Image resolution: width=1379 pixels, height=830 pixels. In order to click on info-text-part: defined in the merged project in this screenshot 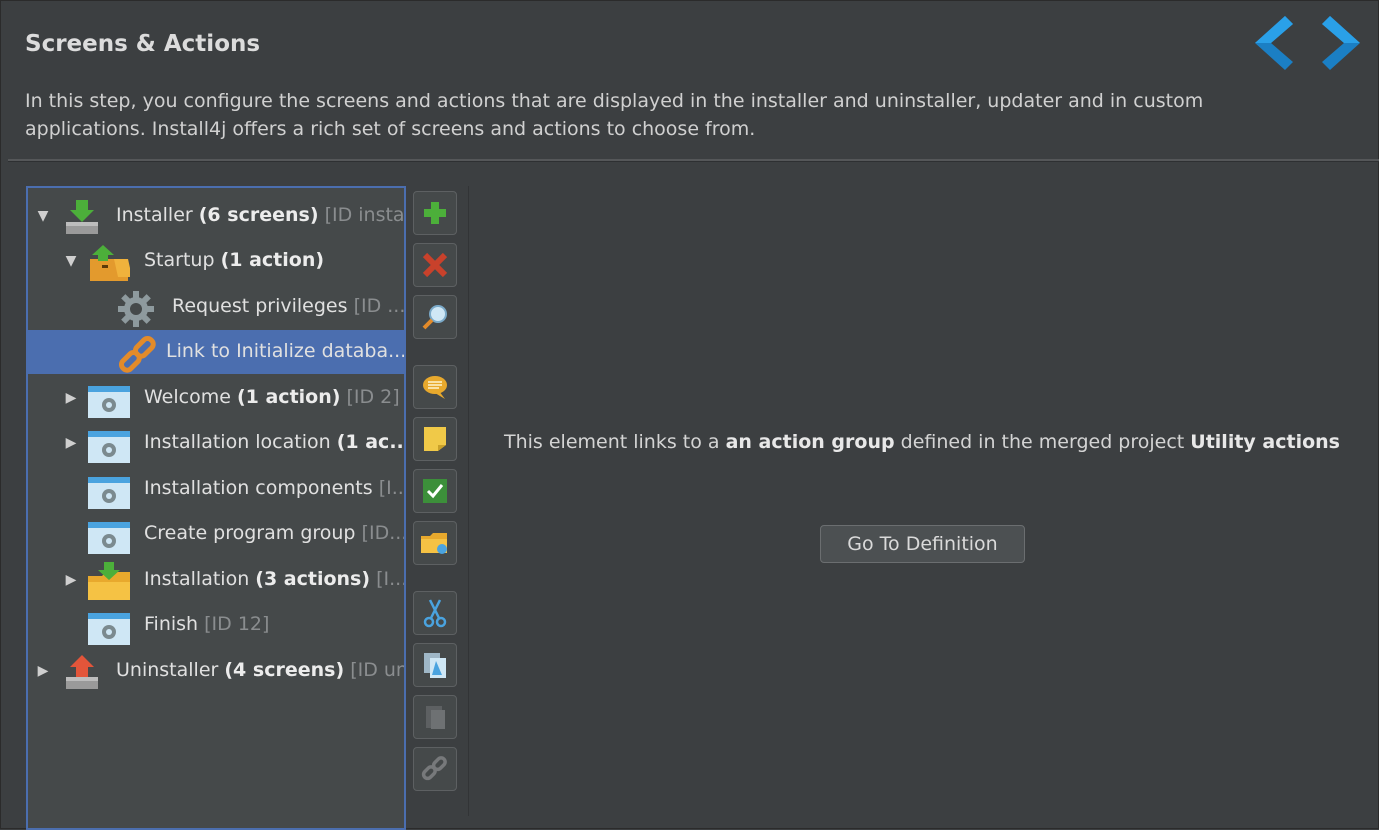, I will do `click(1042, 442)`.